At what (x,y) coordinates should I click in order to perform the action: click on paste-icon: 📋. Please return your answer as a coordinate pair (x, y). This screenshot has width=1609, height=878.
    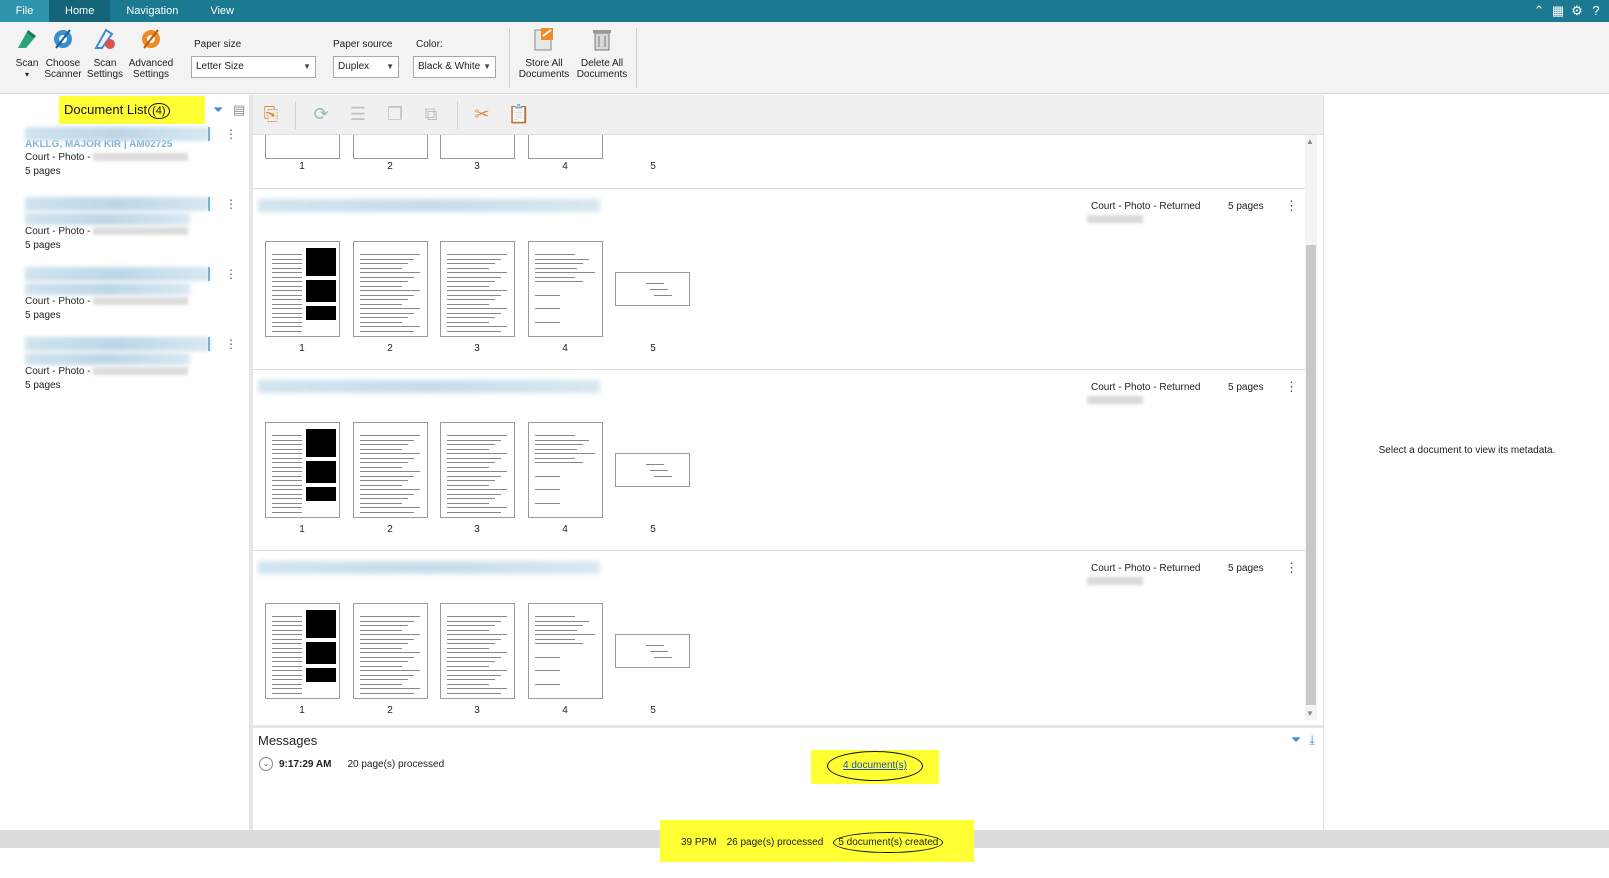
    Looking at the image, I should click on (519, 114).